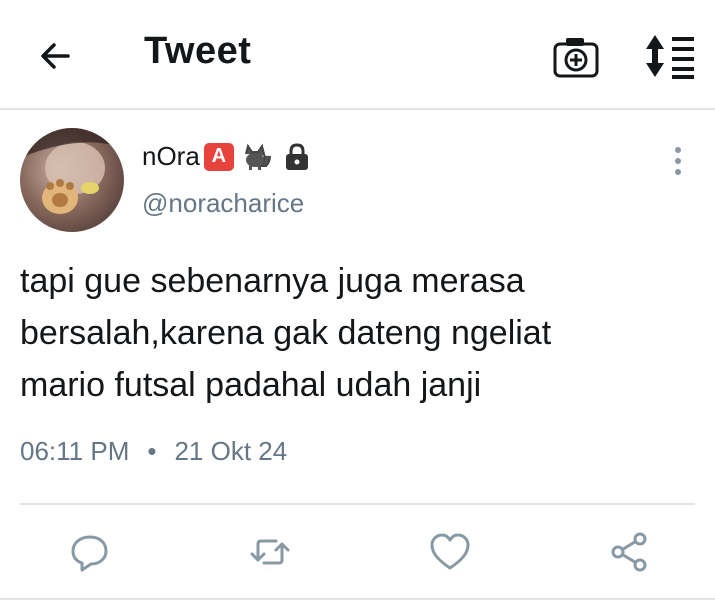 The width and height of the screenshot is (715, 602). What do you see at coordinates (56, 56) in the screenshot?
I see `arrow-left-icon` at bounding box center [56, 56].